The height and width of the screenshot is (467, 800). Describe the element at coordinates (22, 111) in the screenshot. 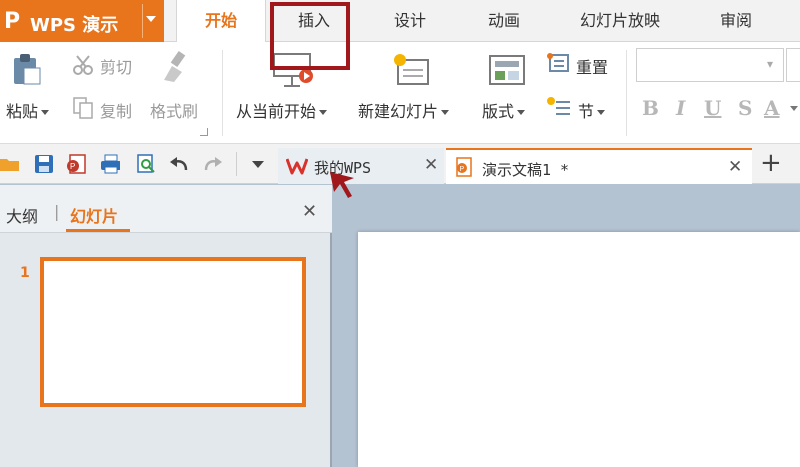

I see `paste-label: 粘贴` at that location.